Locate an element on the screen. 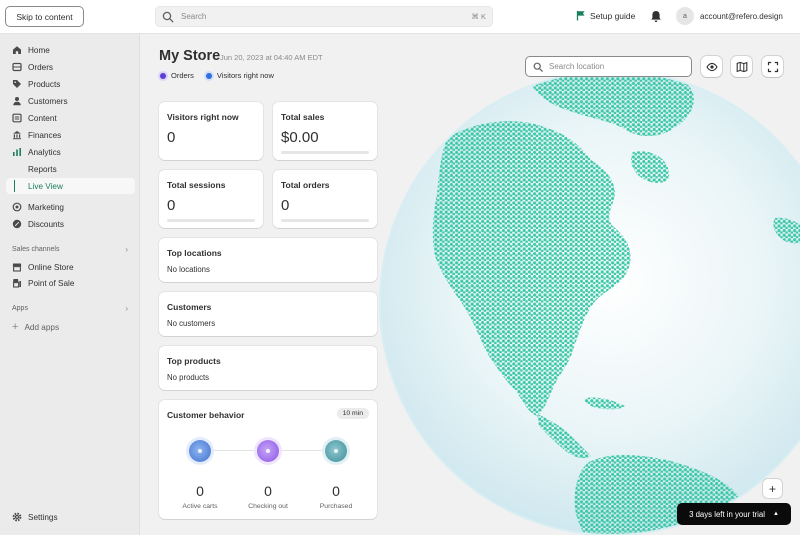 The height and width of the screenshot is (535, 800). search-shortcut: ⌘ K is located at coordinates (478, 16).